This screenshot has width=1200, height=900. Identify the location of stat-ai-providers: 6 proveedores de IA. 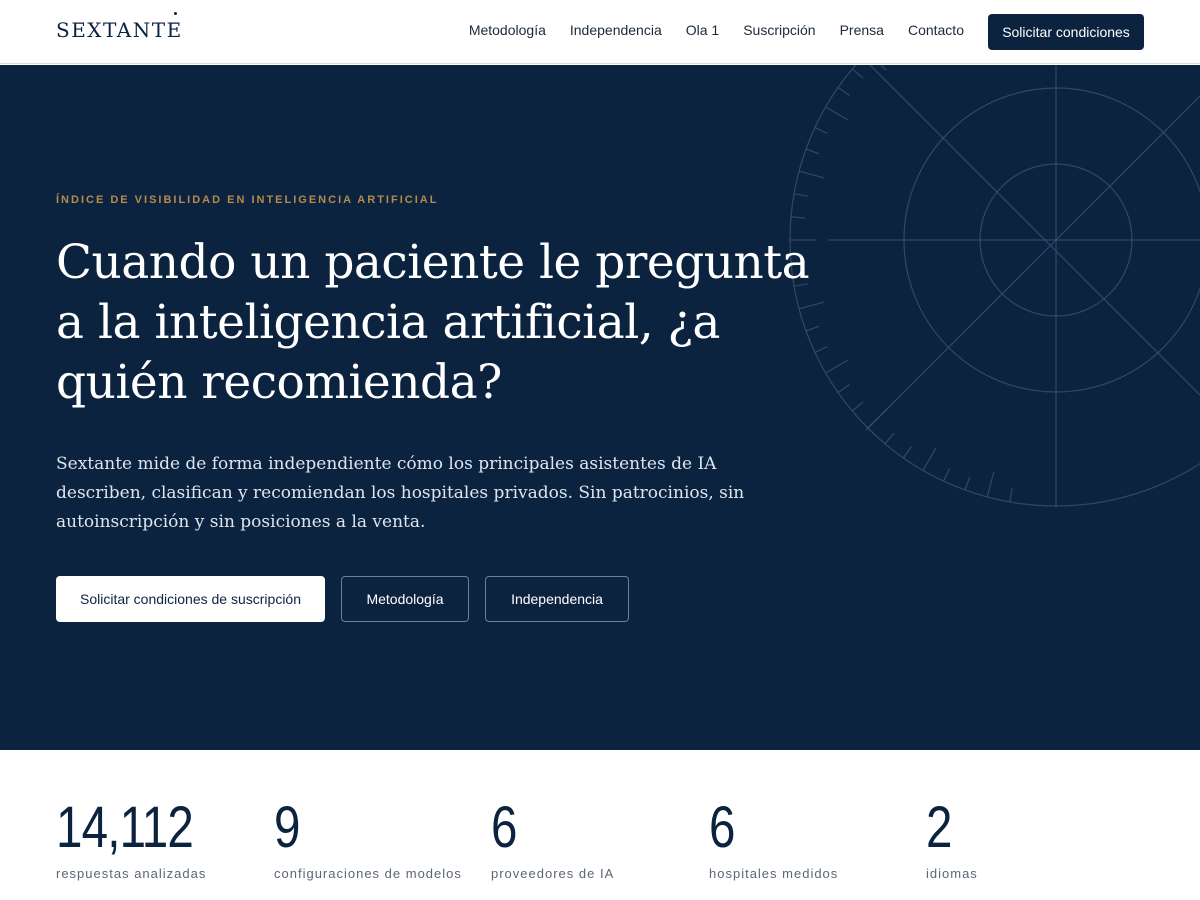
(553, 838).